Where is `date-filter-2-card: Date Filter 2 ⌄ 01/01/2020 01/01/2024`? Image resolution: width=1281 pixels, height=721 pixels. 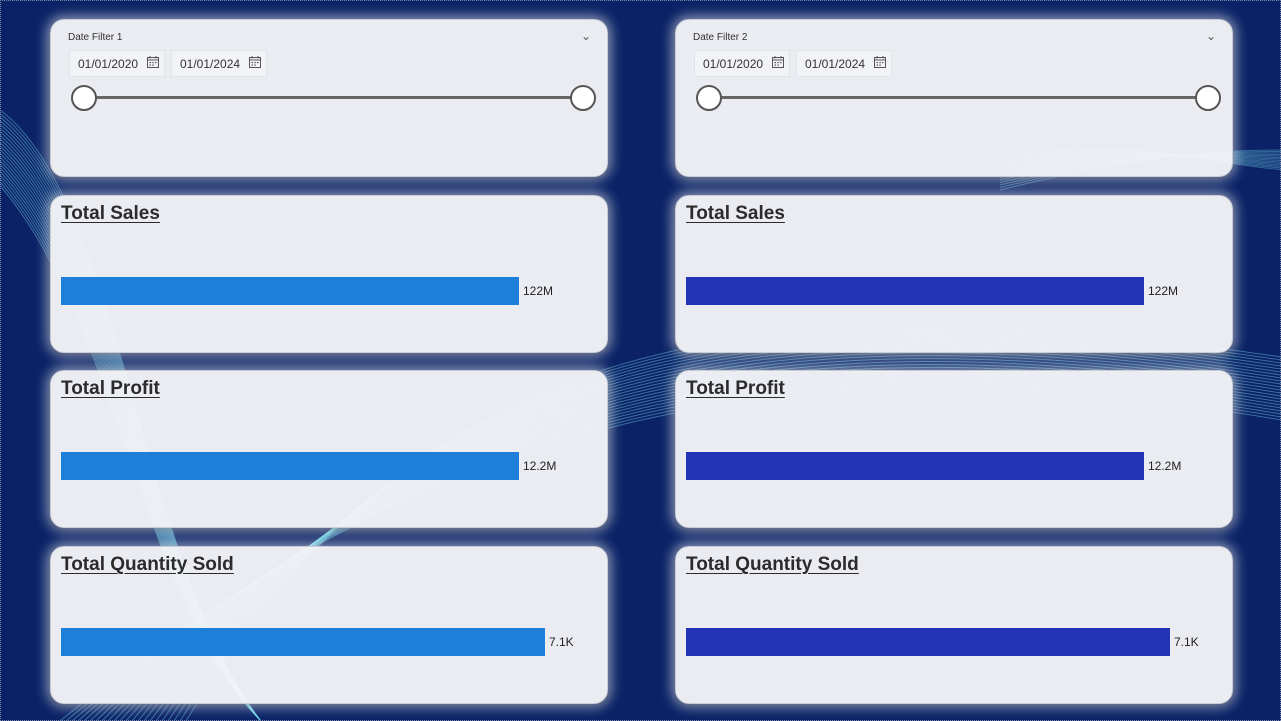
date-filter-2-card: Date Filter 2 ⌄ 01/01/2020 01/01/2024 is located at coordinates (954, 98).